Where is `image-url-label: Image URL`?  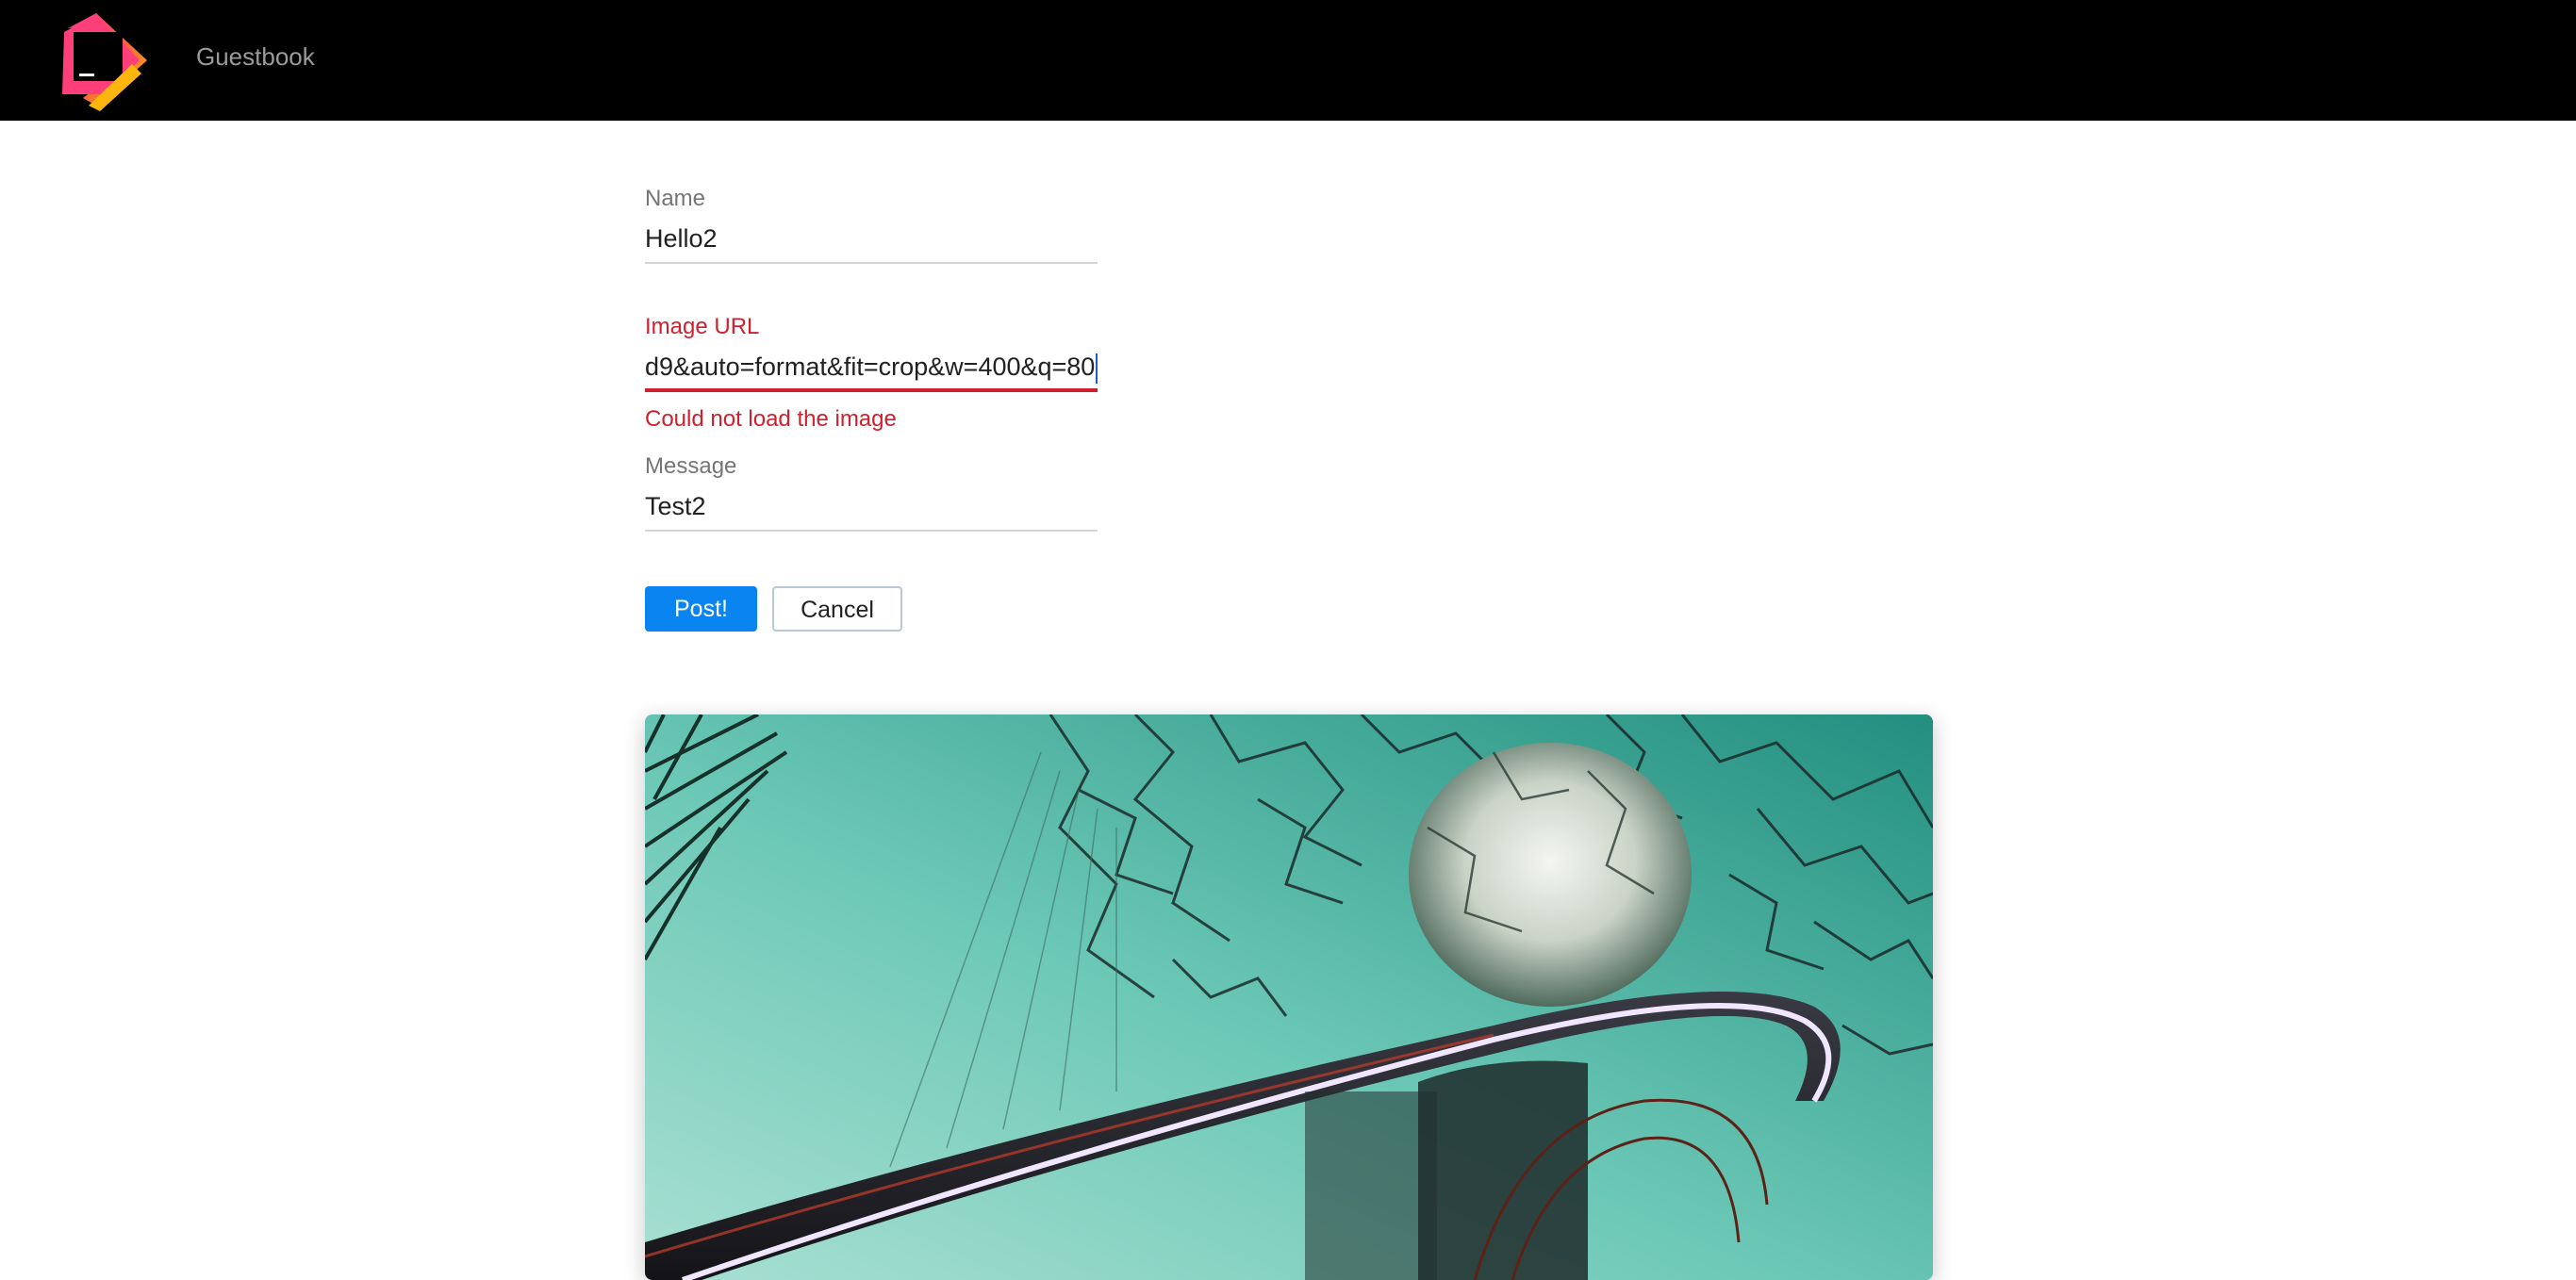 image-url-label: Image URL is located at coordinates (702, 326).